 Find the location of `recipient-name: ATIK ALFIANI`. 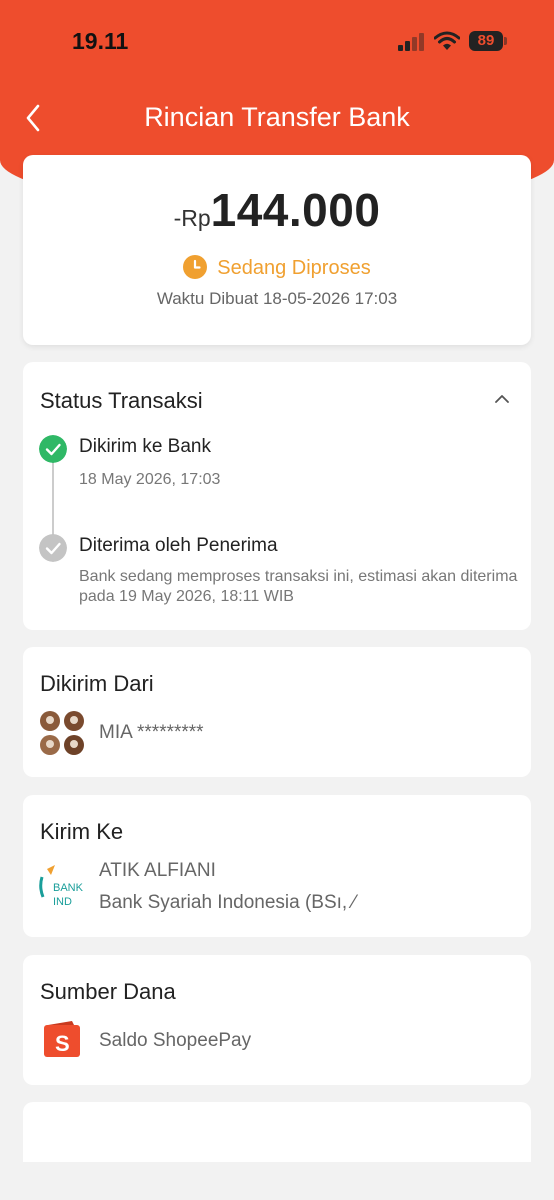

recipient-name: ATIK ALFIANI is located at coordinates (157, 870).